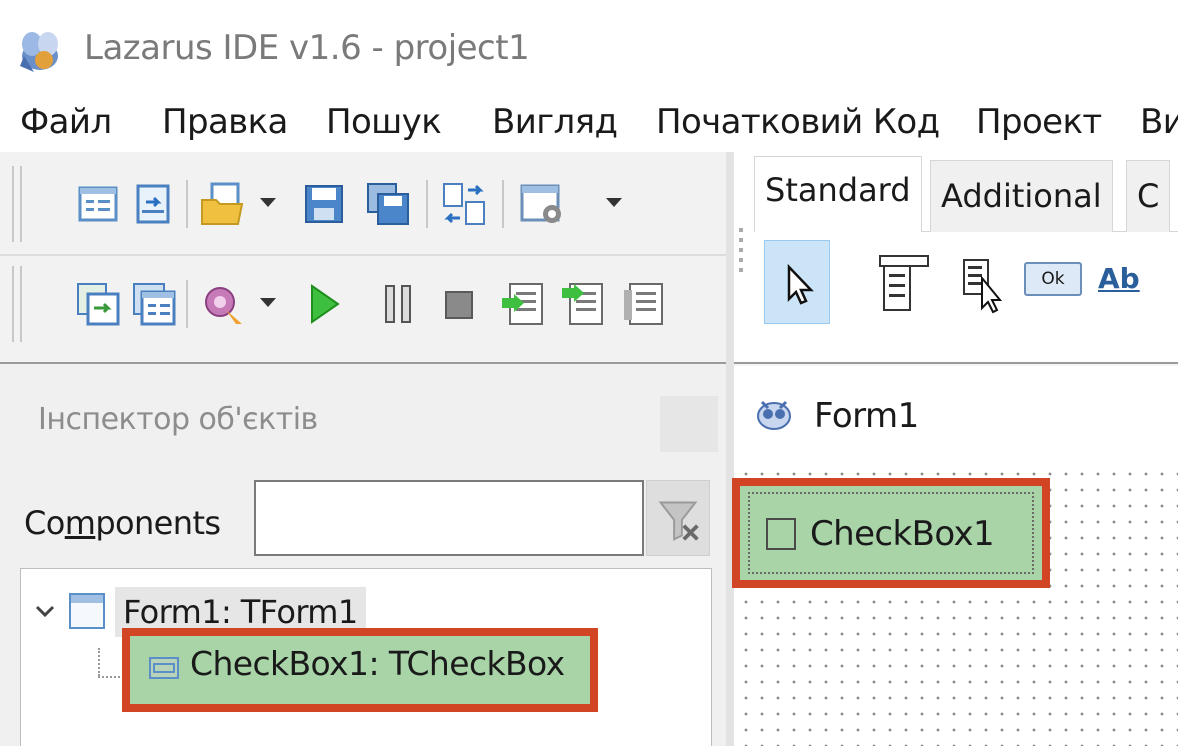  I want to click on panel-splitter, so click(730, 449).